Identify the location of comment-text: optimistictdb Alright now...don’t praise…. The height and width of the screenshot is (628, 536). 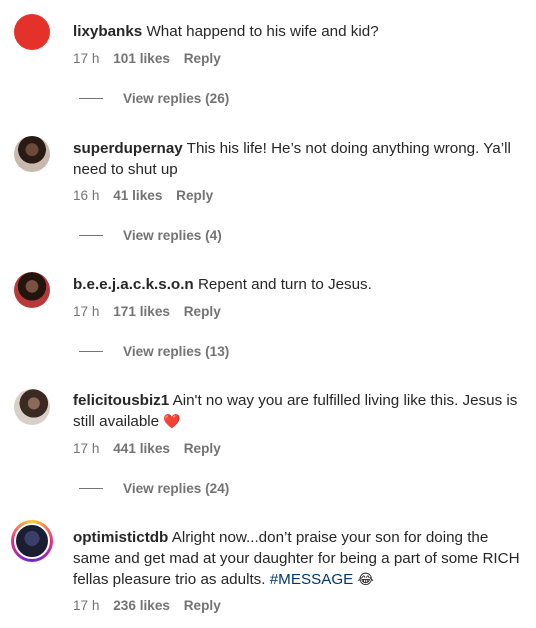
(298, 558).